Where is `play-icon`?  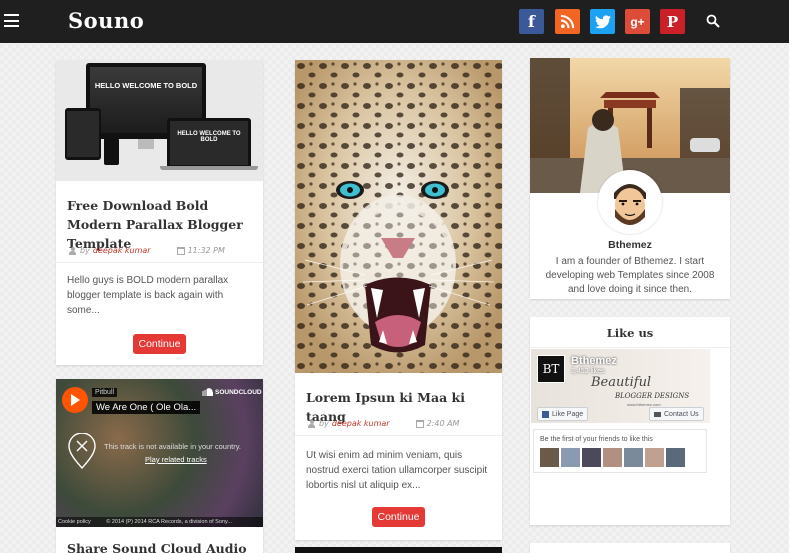
play-icon is located at coordinates (75, 400).